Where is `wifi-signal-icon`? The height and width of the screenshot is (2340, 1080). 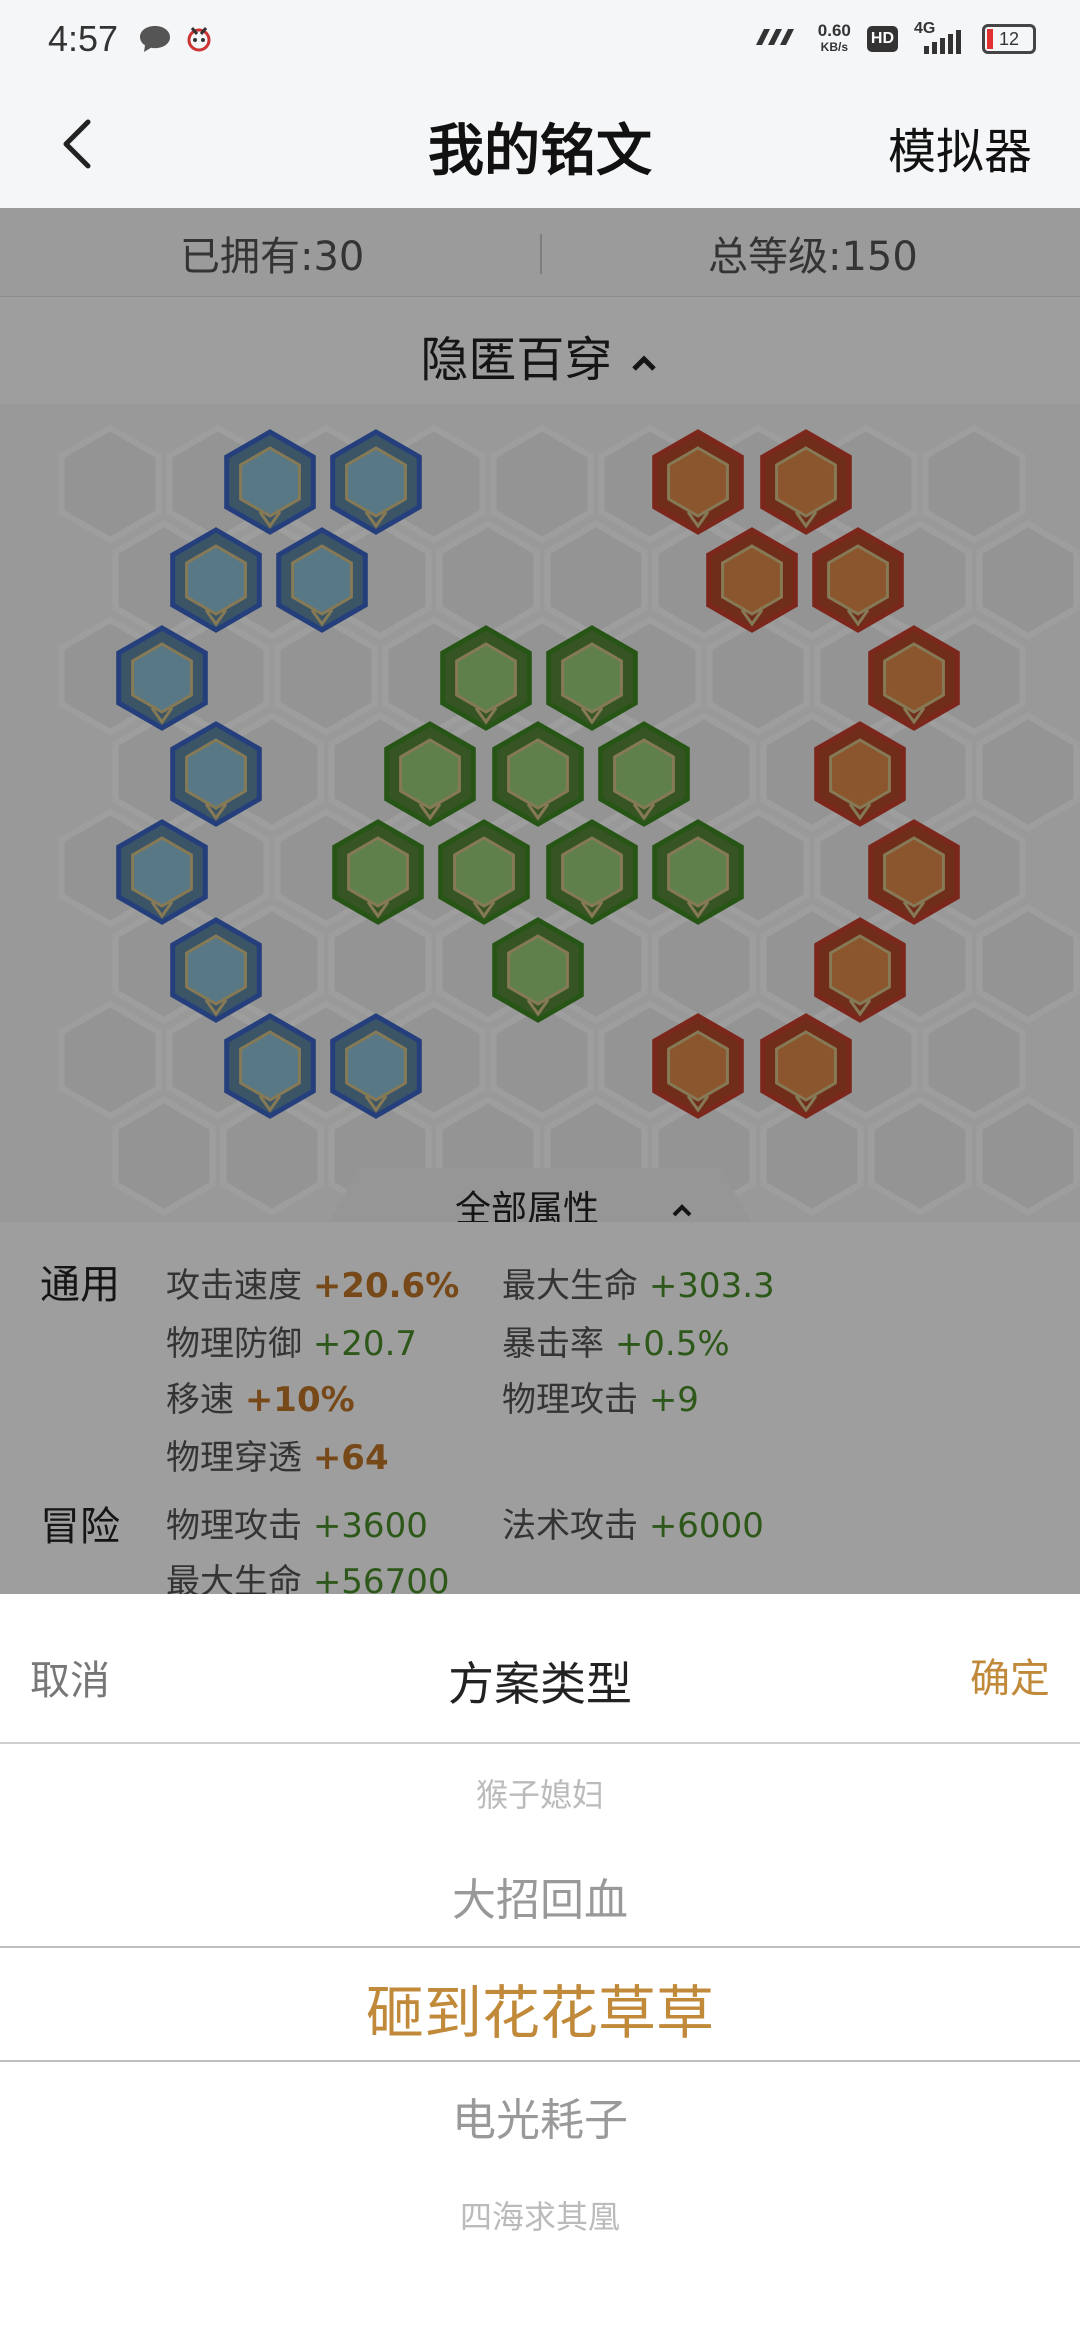
wifi-signal-icon is located at coordinates (776, 39).